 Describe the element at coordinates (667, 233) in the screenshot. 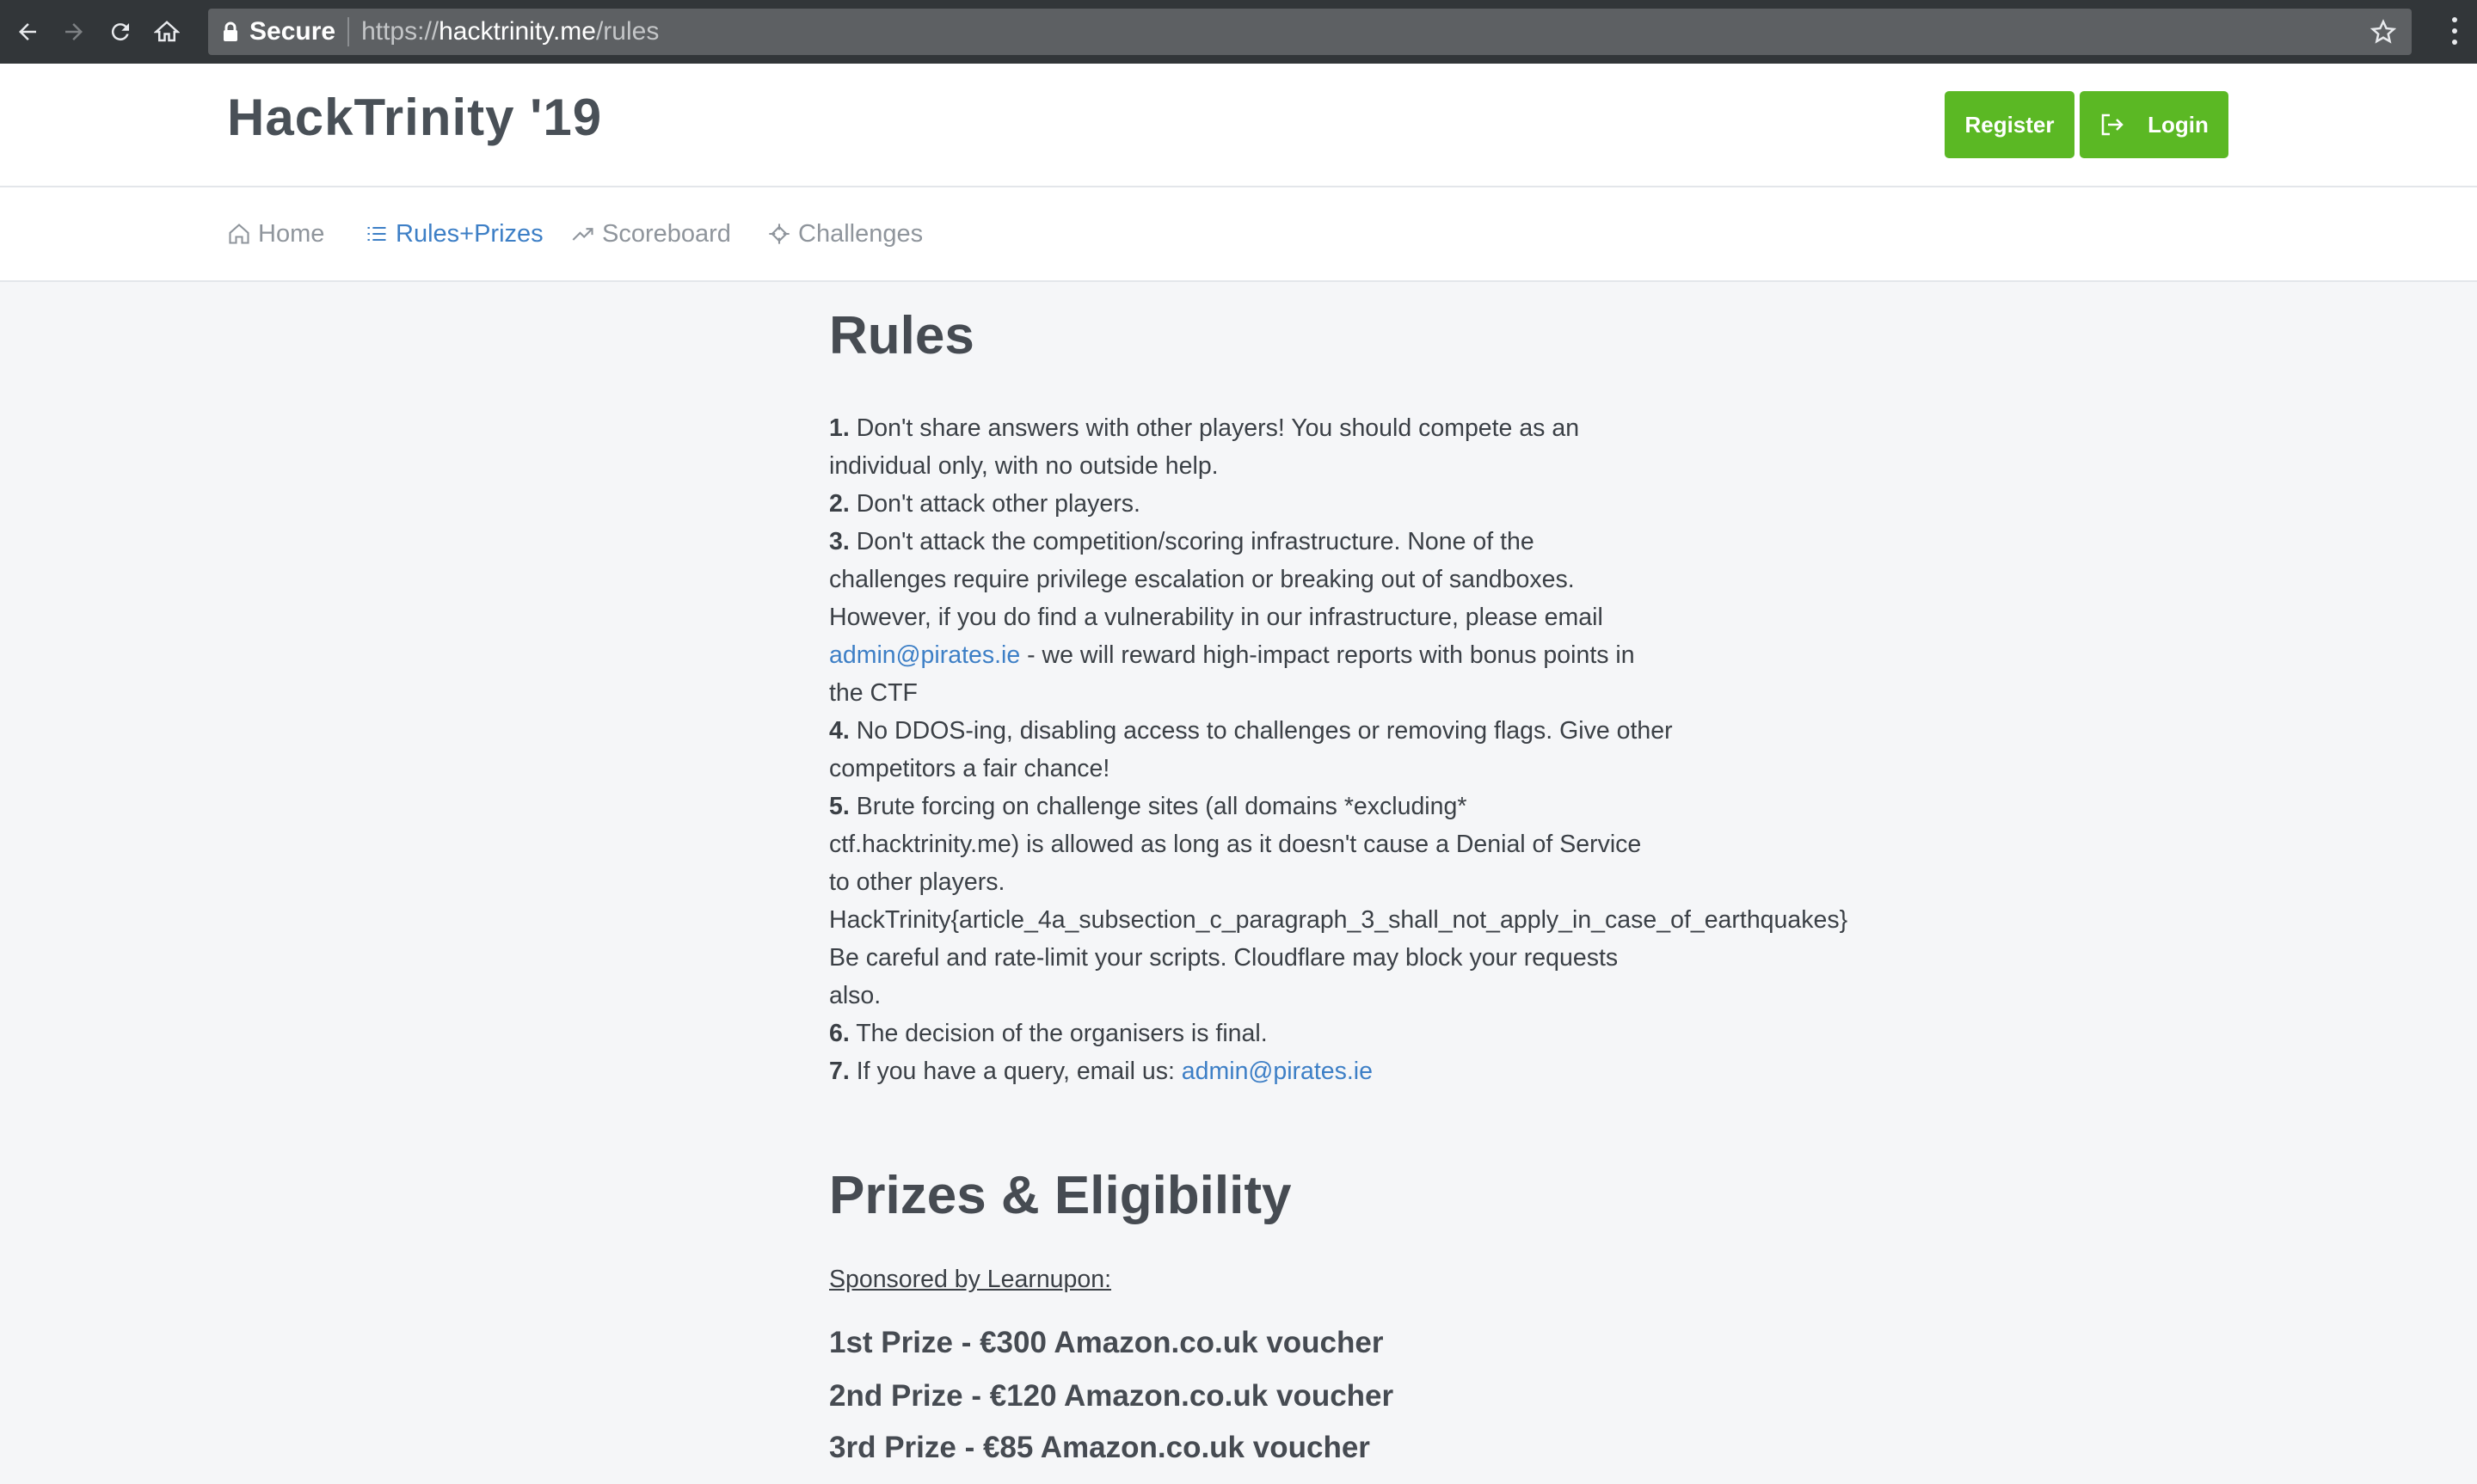

I see `tab-scoreboard-label: Scoreboard` at that location.